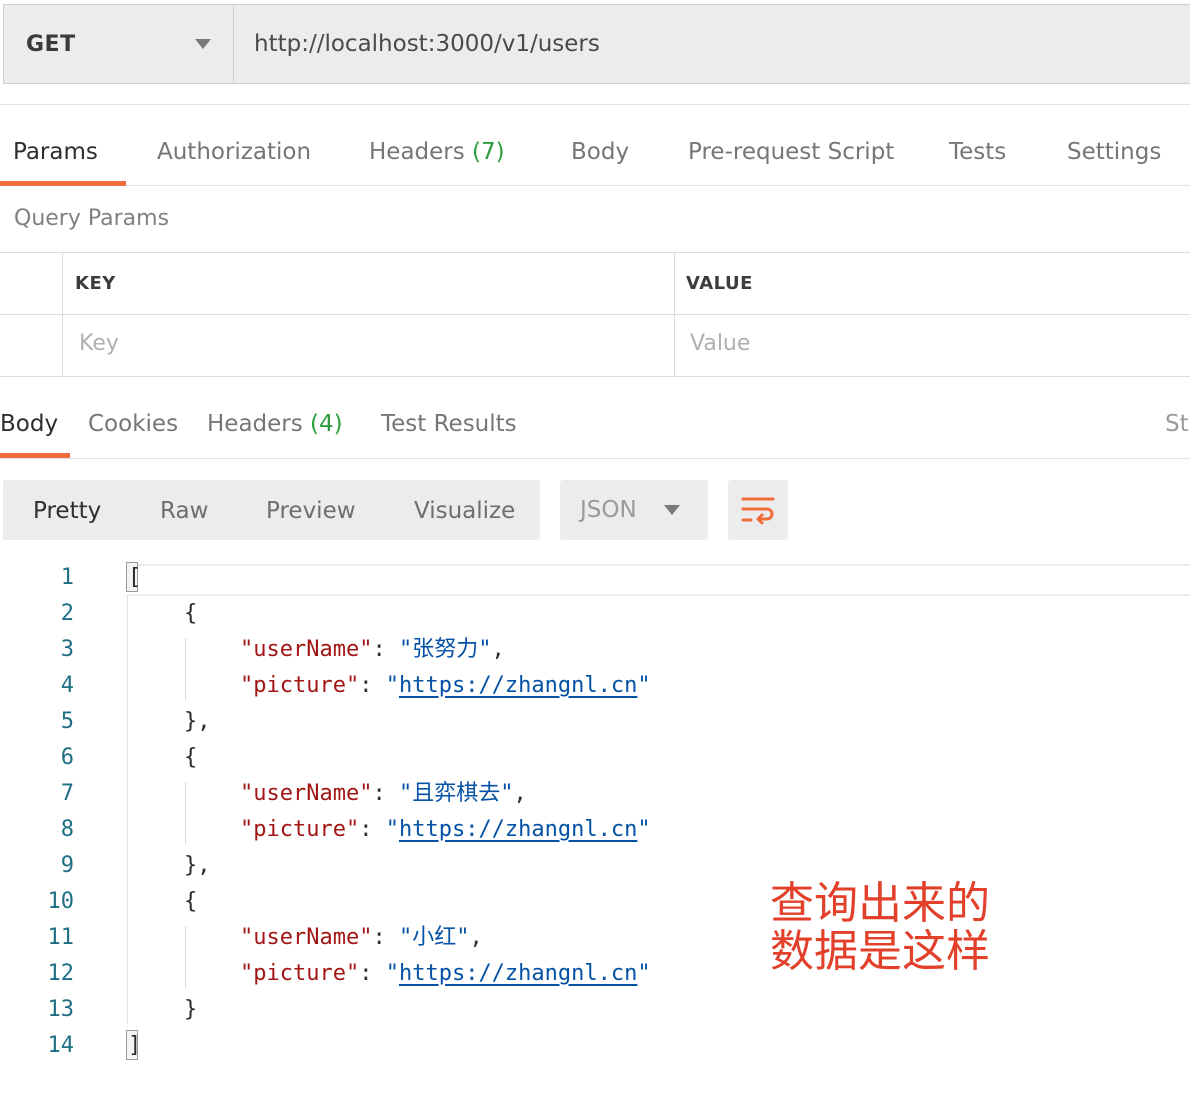 This screenshot has width=1190, height=1114. What do you see at coordinates (595, 1046) in the screenshot?
I see `code-line: 14 ]` at bounding box center [595, 1046].